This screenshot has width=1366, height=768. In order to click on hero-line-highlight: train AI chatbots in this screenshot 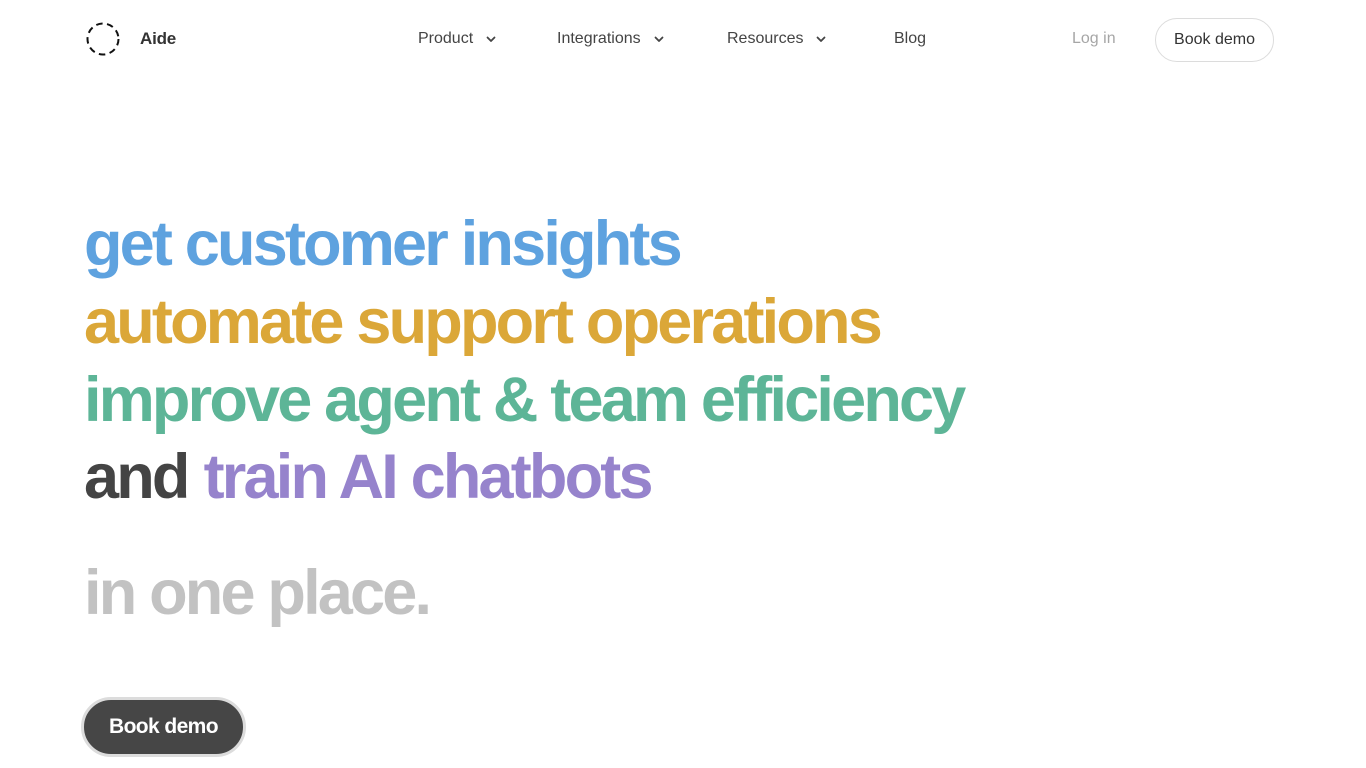, I will do `click(428, 477)`.